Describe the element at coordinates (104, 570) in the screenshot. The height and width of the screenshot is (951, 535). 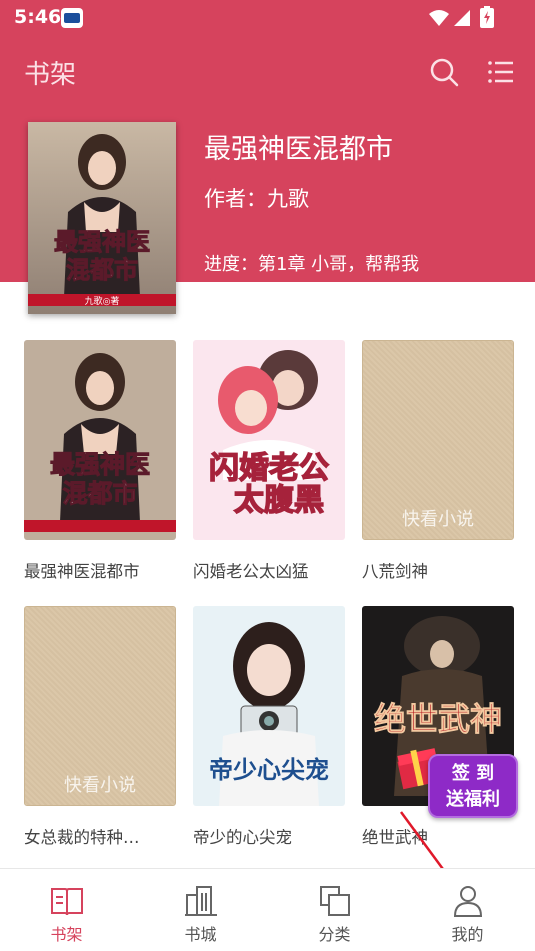
I see `book-title: 最强神医混都市` at that location.